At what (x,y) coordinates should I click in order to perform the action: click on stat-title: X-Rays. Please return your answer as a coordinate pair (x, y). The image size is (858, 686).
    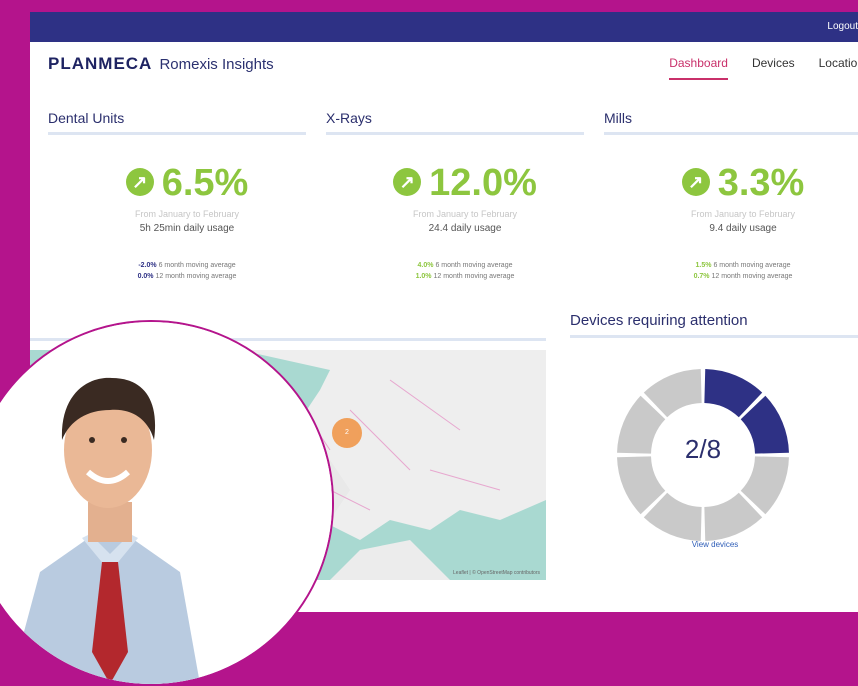
    Looking at the image, I should click on (455, 119).